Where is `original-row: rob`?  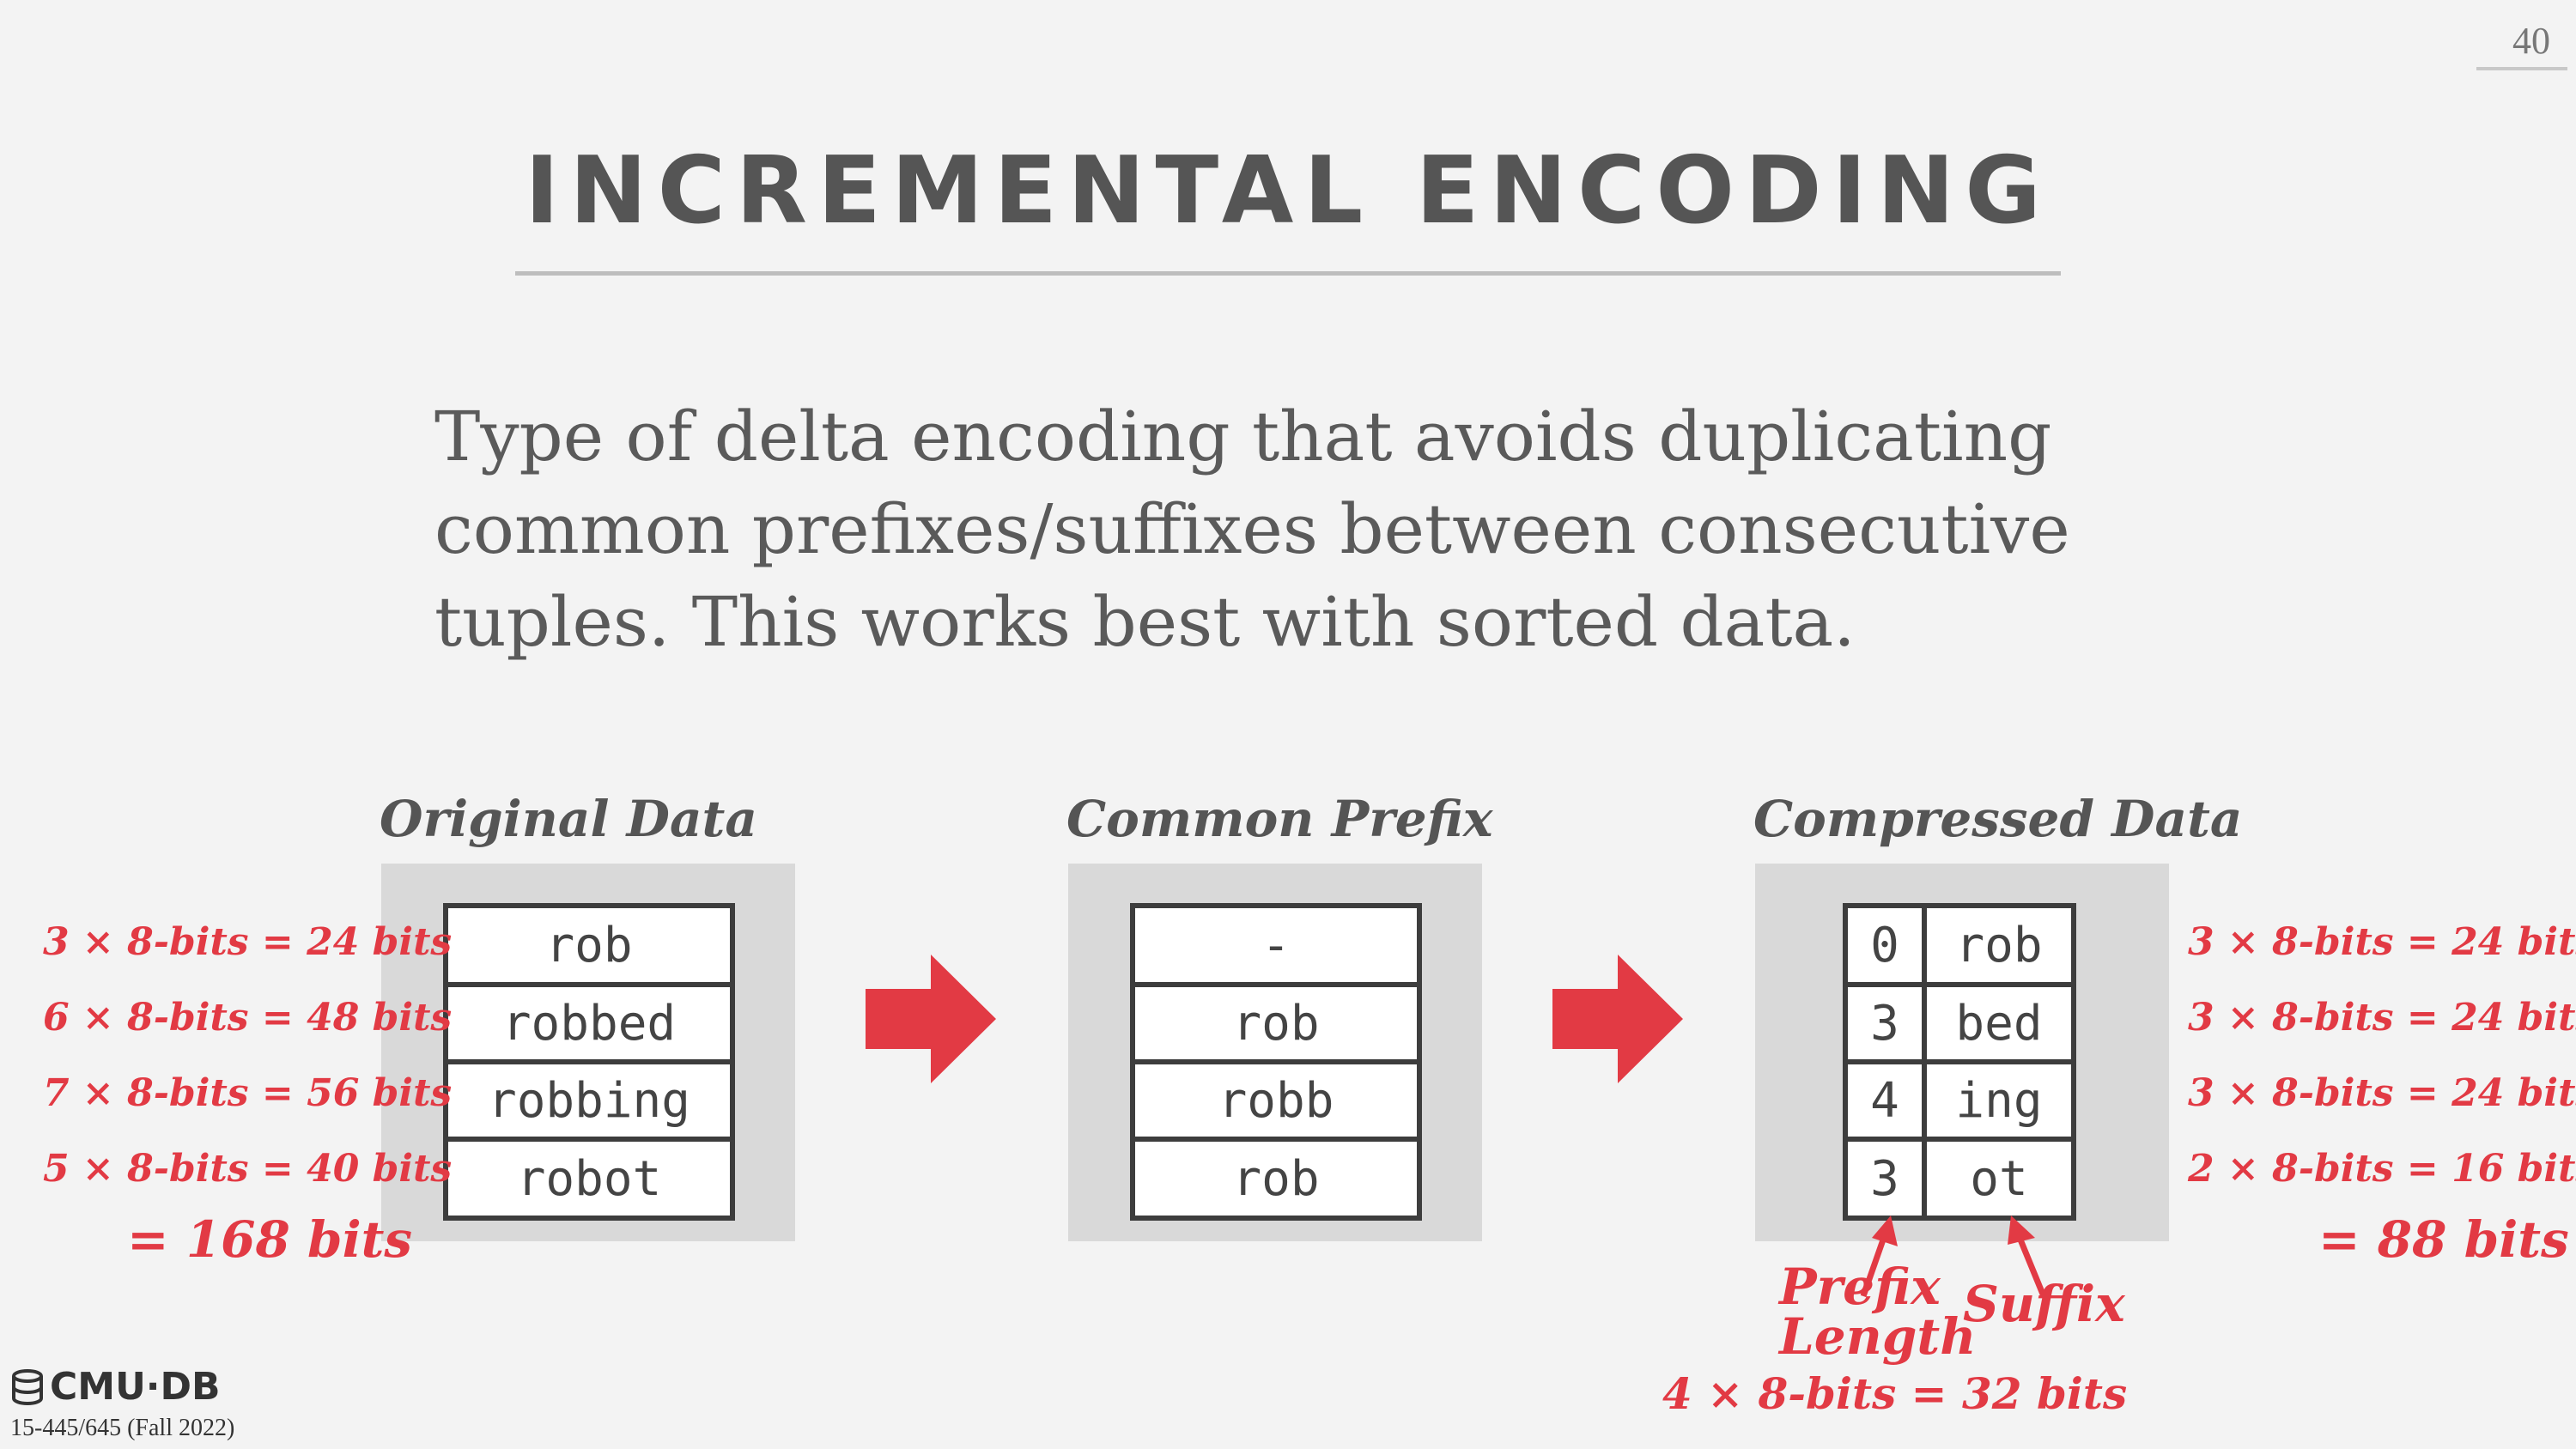
original-row: rob is located at coordinates (589, 945).